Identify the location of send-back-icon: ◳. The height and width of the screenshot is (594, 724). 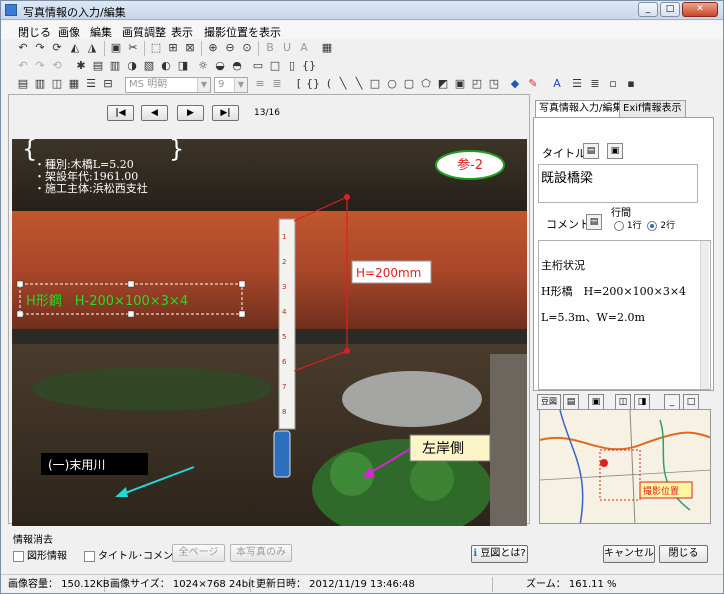
(494, 84).